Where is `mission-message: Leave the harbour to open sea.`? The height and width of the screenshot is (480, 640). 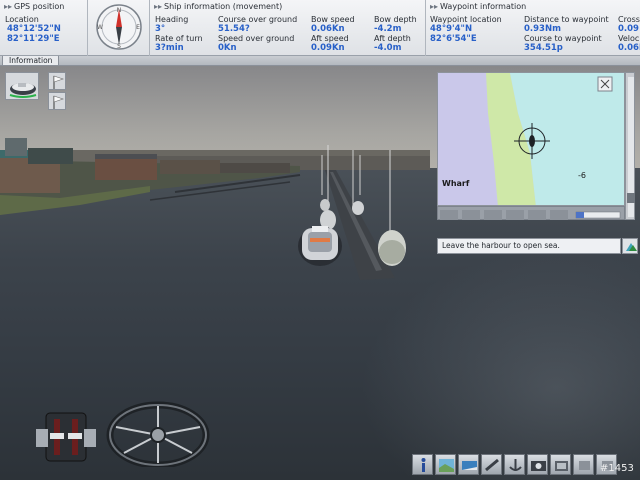
mission-message: Leave the harbour to open sea. is located at coordinates (529, 246).